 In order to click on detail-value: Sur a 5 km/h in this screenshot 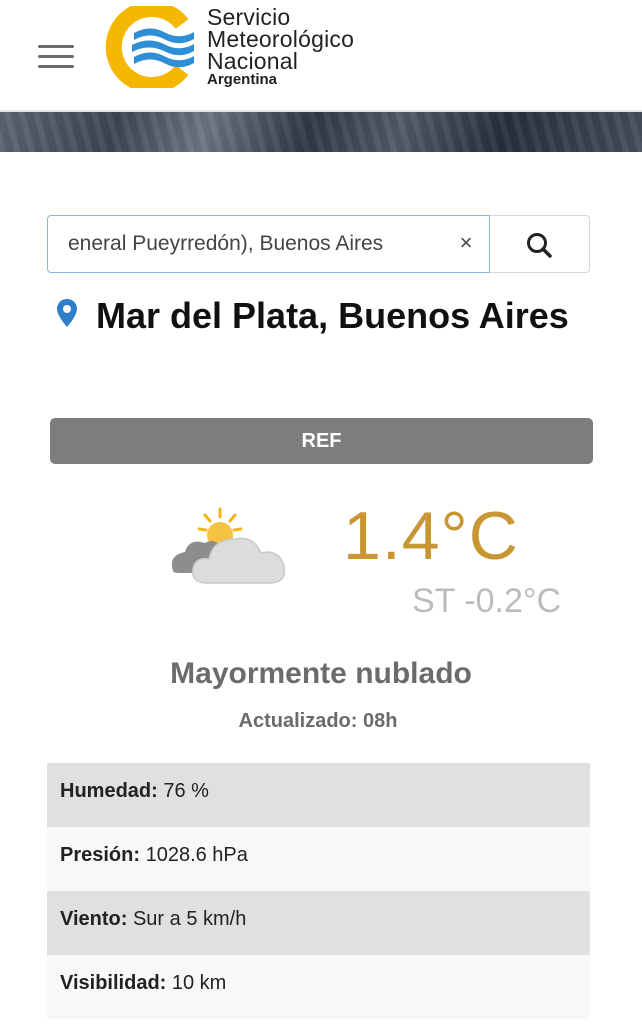, I will do `click(189, 919)`.